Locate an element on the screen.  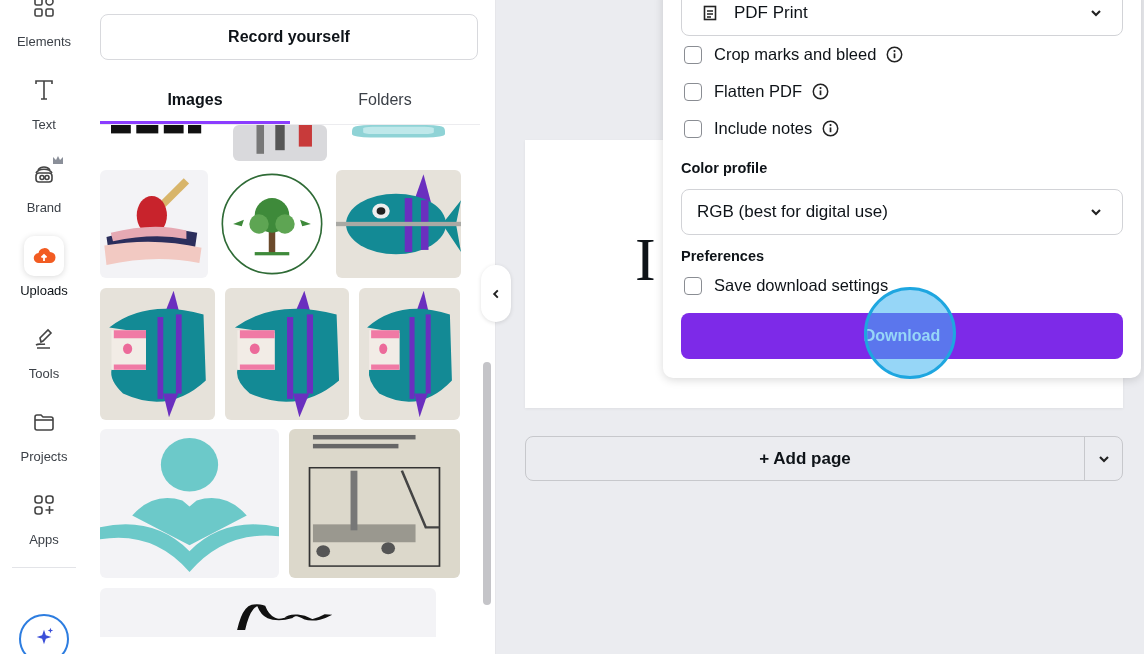
tab: Folders is located at coordinates (385, 101).